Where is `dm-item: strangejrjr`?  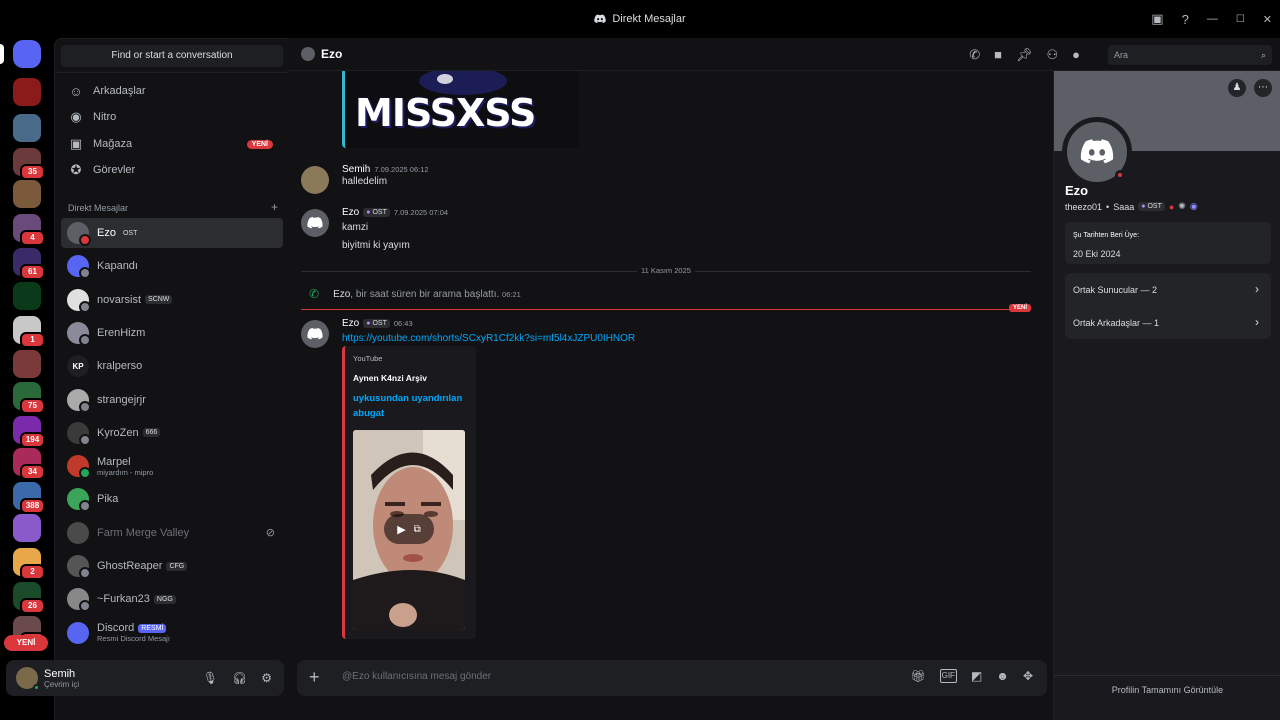
dm-item: strangejrjr is located at coordinates (172, 400).